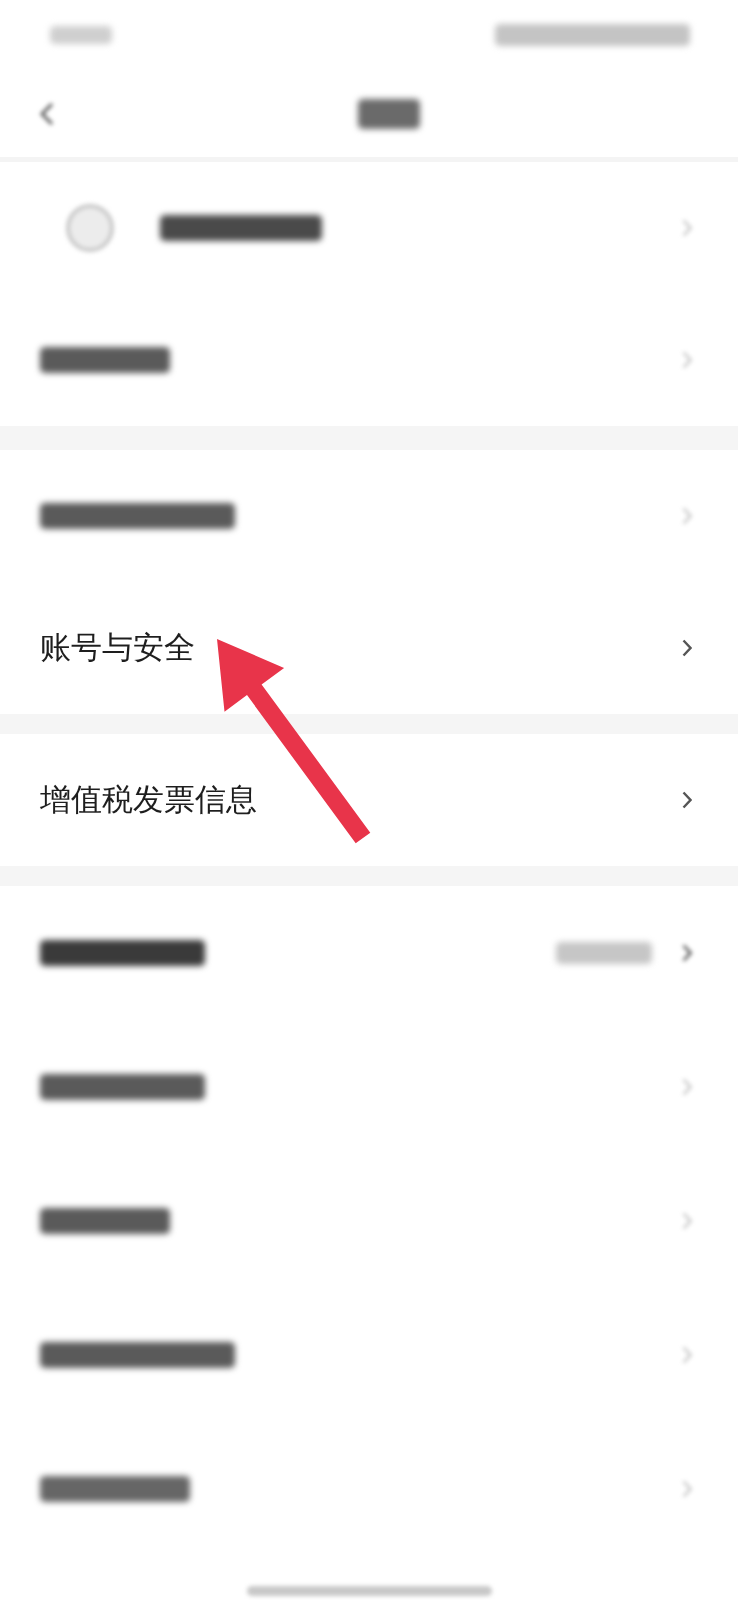  What do you see at coordinates (90, 228) in the screenshot?
I see `avatar-icon` at bounding box center [90, 228].